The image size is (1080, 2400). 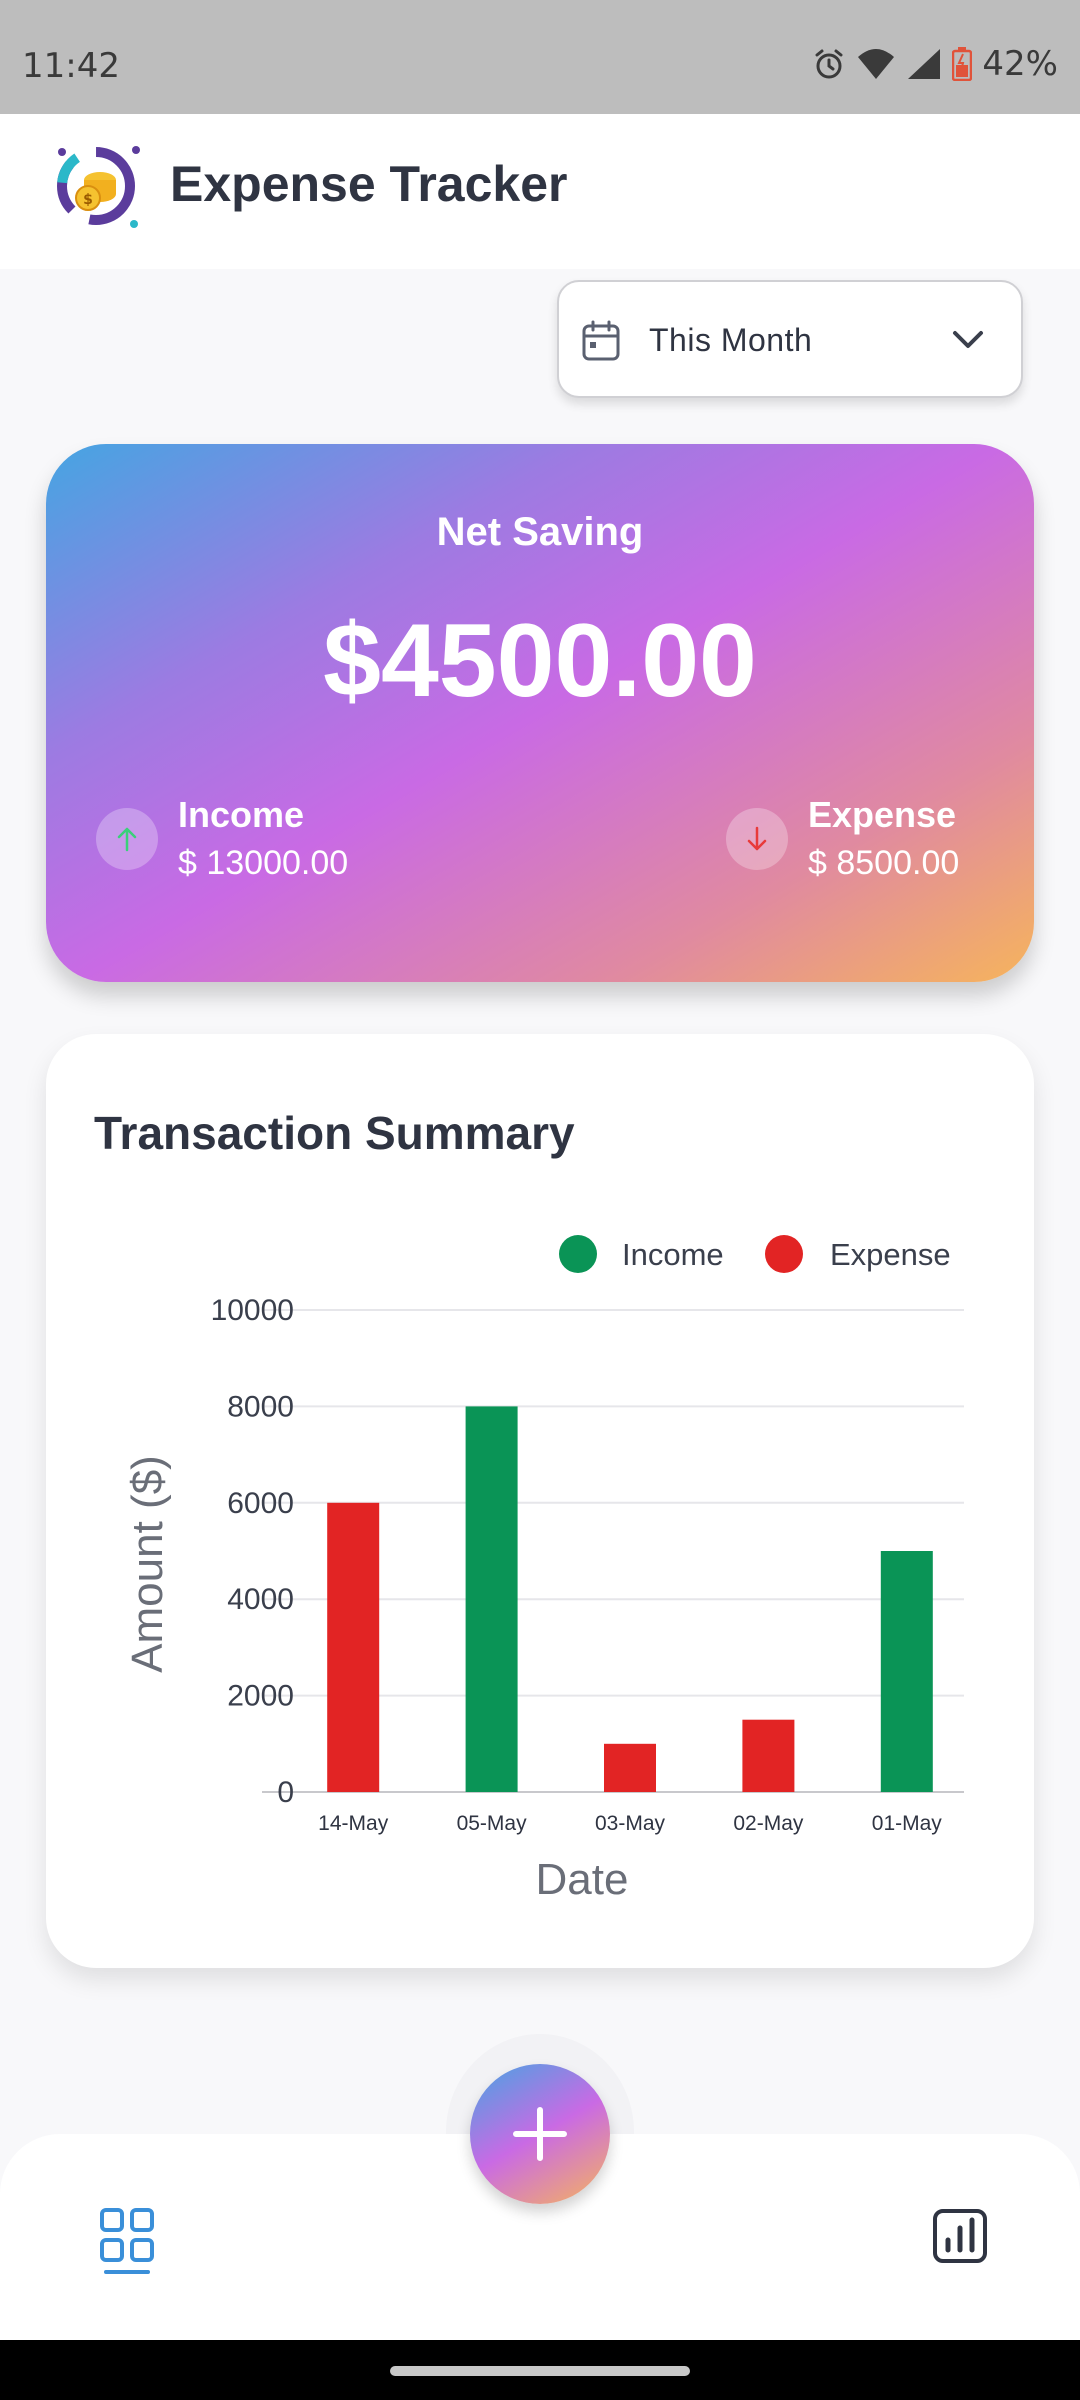 What do you see at coordinates (784, 1254) in the screenshot?
I see `legend-swatch-expense` at bounding box center [784, 1254].